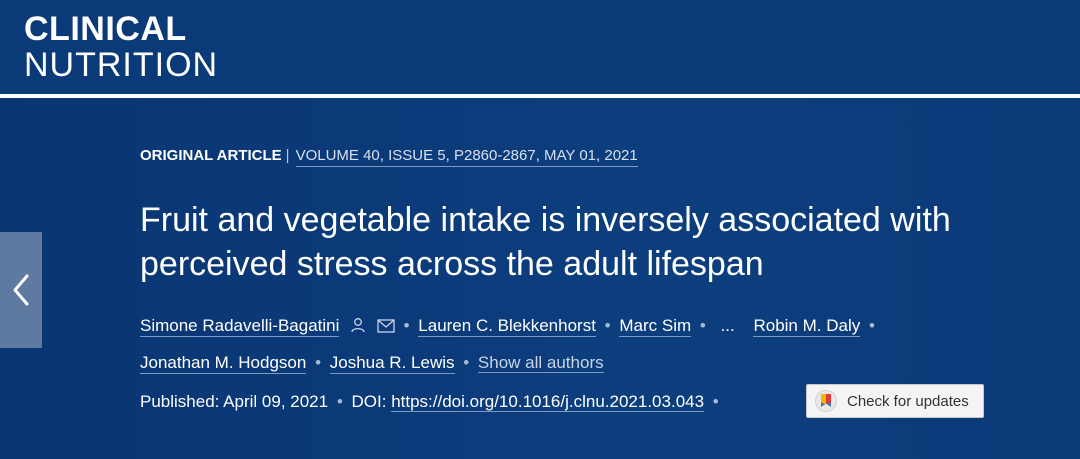  Describe the element at coordinates (392, 363) in the screenshot. I see `author-link: Joshua R. Lewis` at that location.